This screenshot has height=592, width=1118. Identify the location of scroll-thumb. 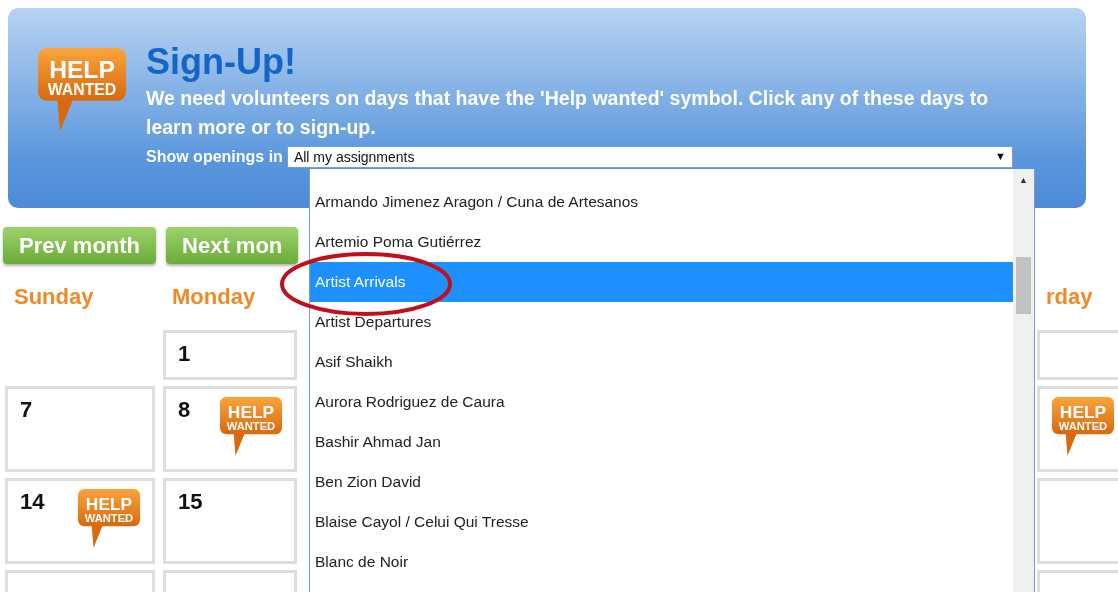
(1023, 285).